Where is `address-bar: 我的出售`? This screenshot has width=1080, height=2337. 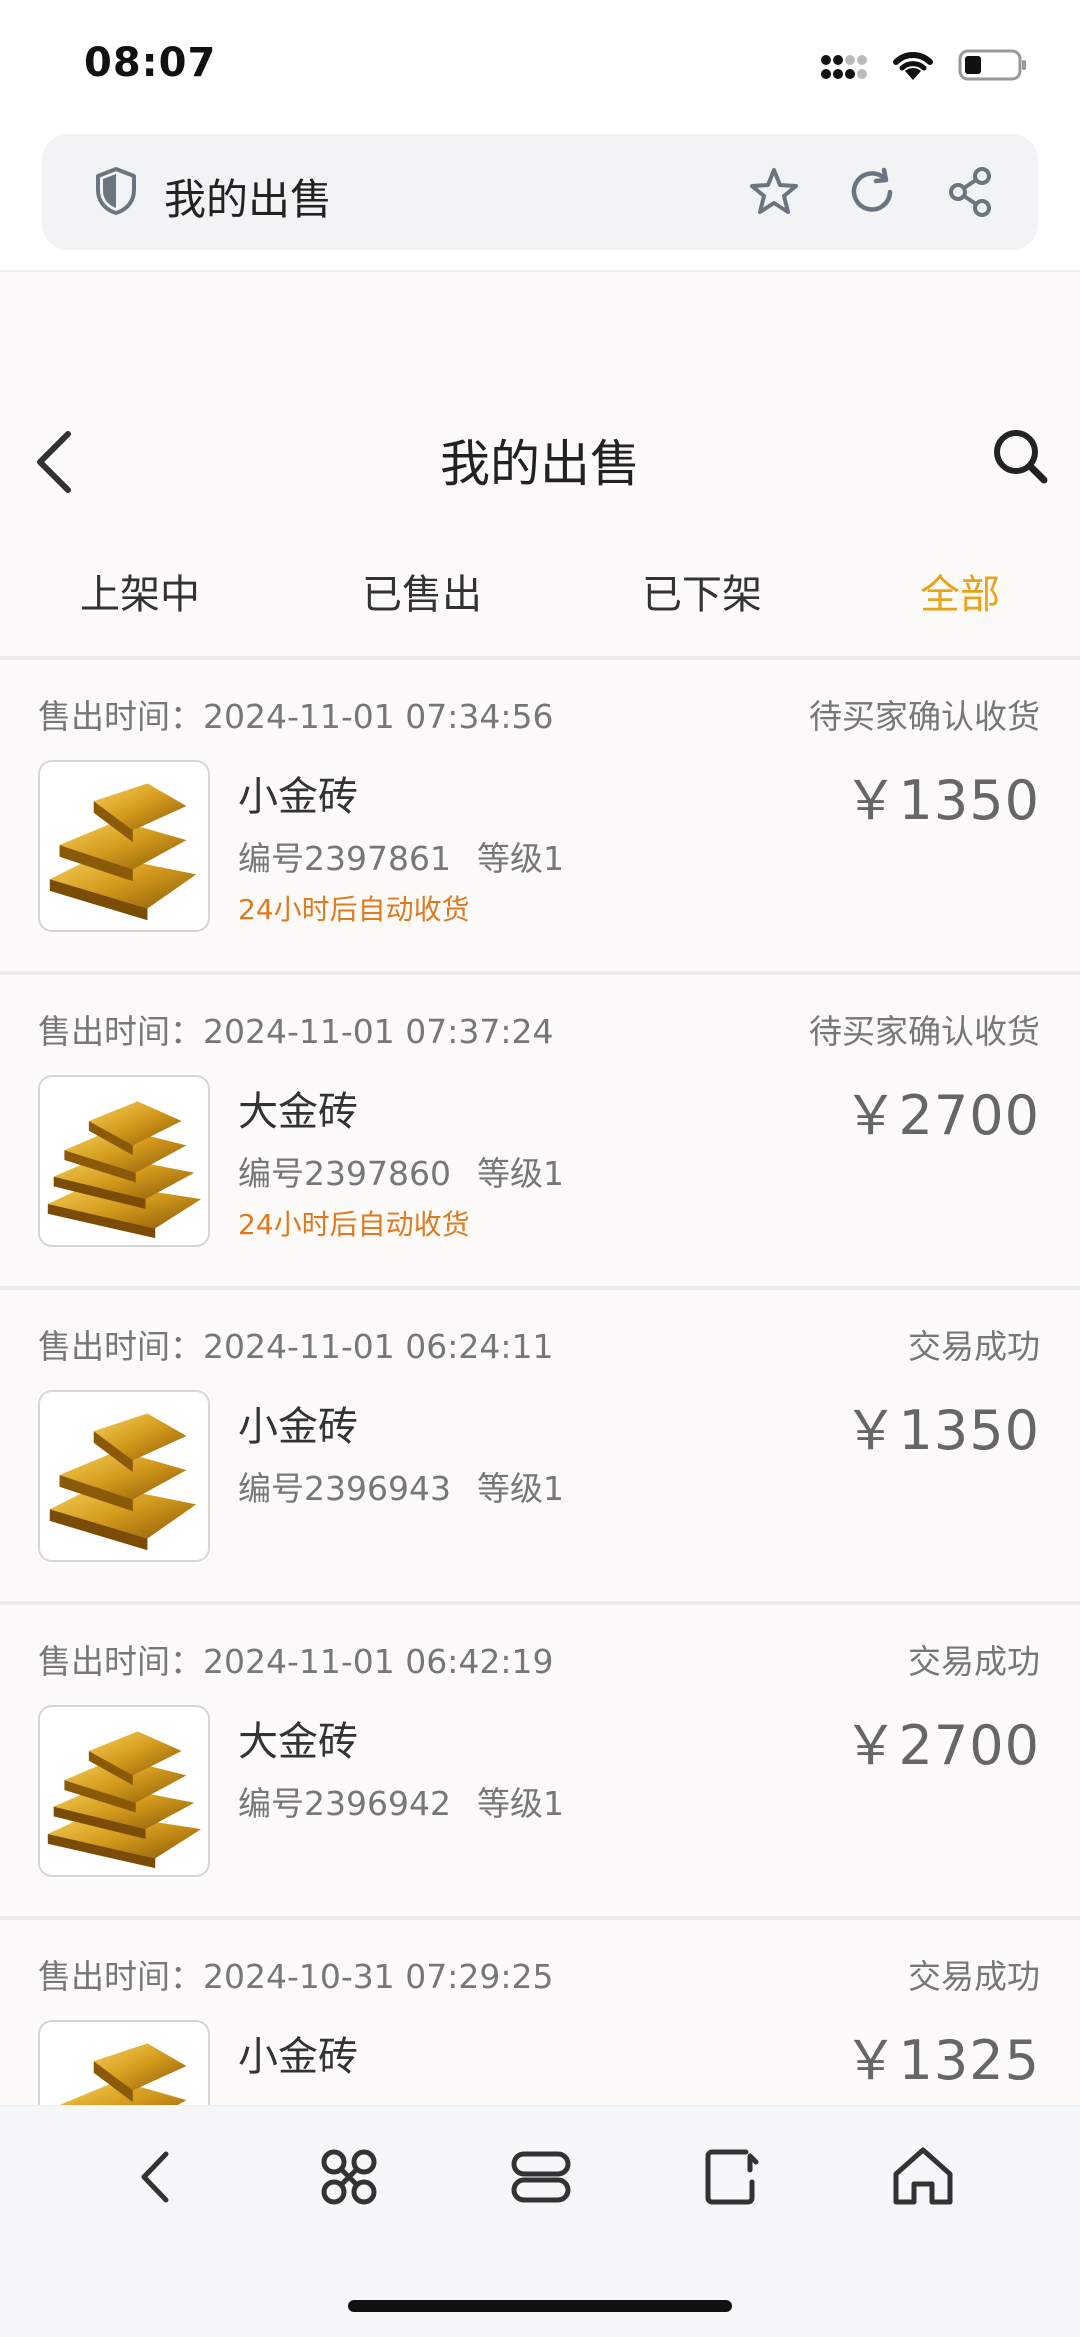 address-bar: 我的出售 is located at coordinates (540, 192).